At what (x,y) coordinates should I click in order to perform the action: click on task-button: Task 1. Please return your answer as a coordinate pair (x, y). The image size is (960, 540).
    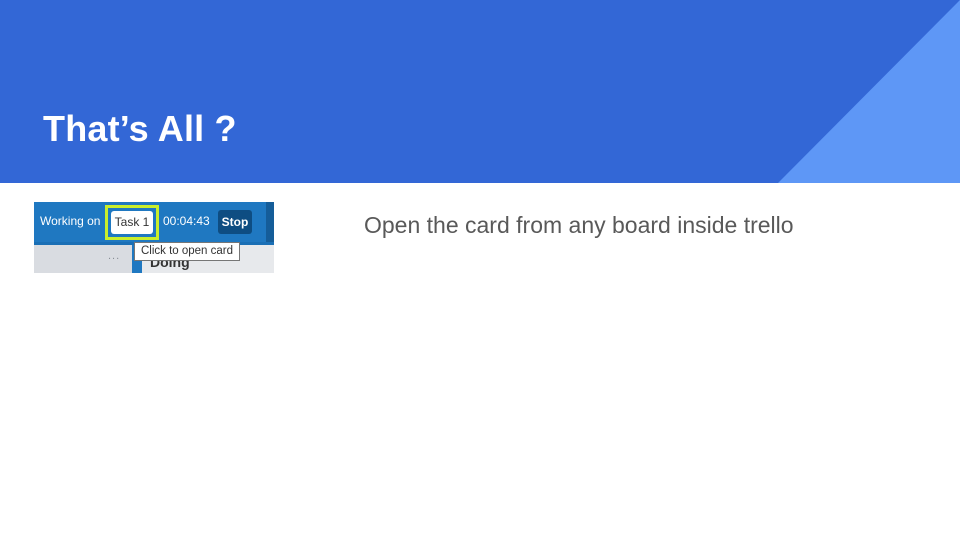
    Looking at the image, I should click on (132, 222).